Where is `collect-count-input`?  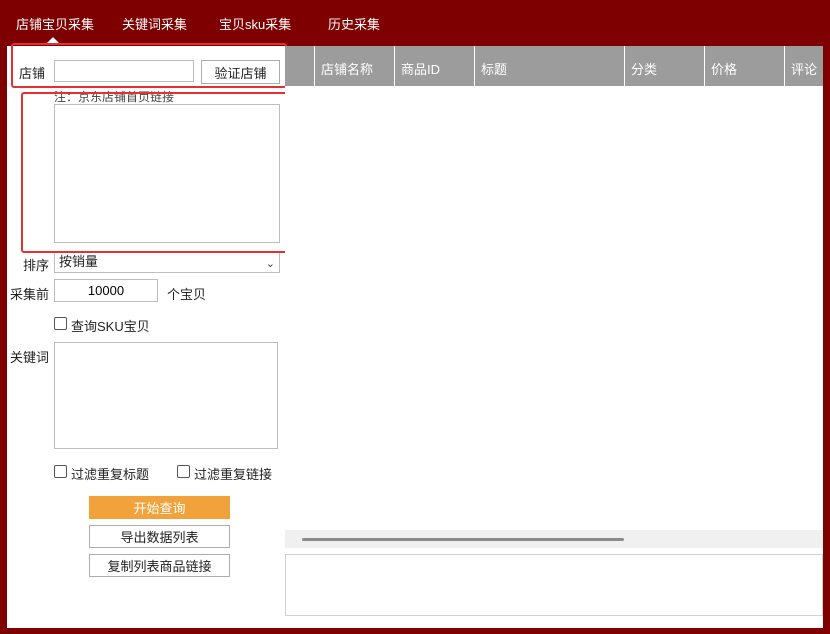 collect-count-input is located at coordinates (106, 290).